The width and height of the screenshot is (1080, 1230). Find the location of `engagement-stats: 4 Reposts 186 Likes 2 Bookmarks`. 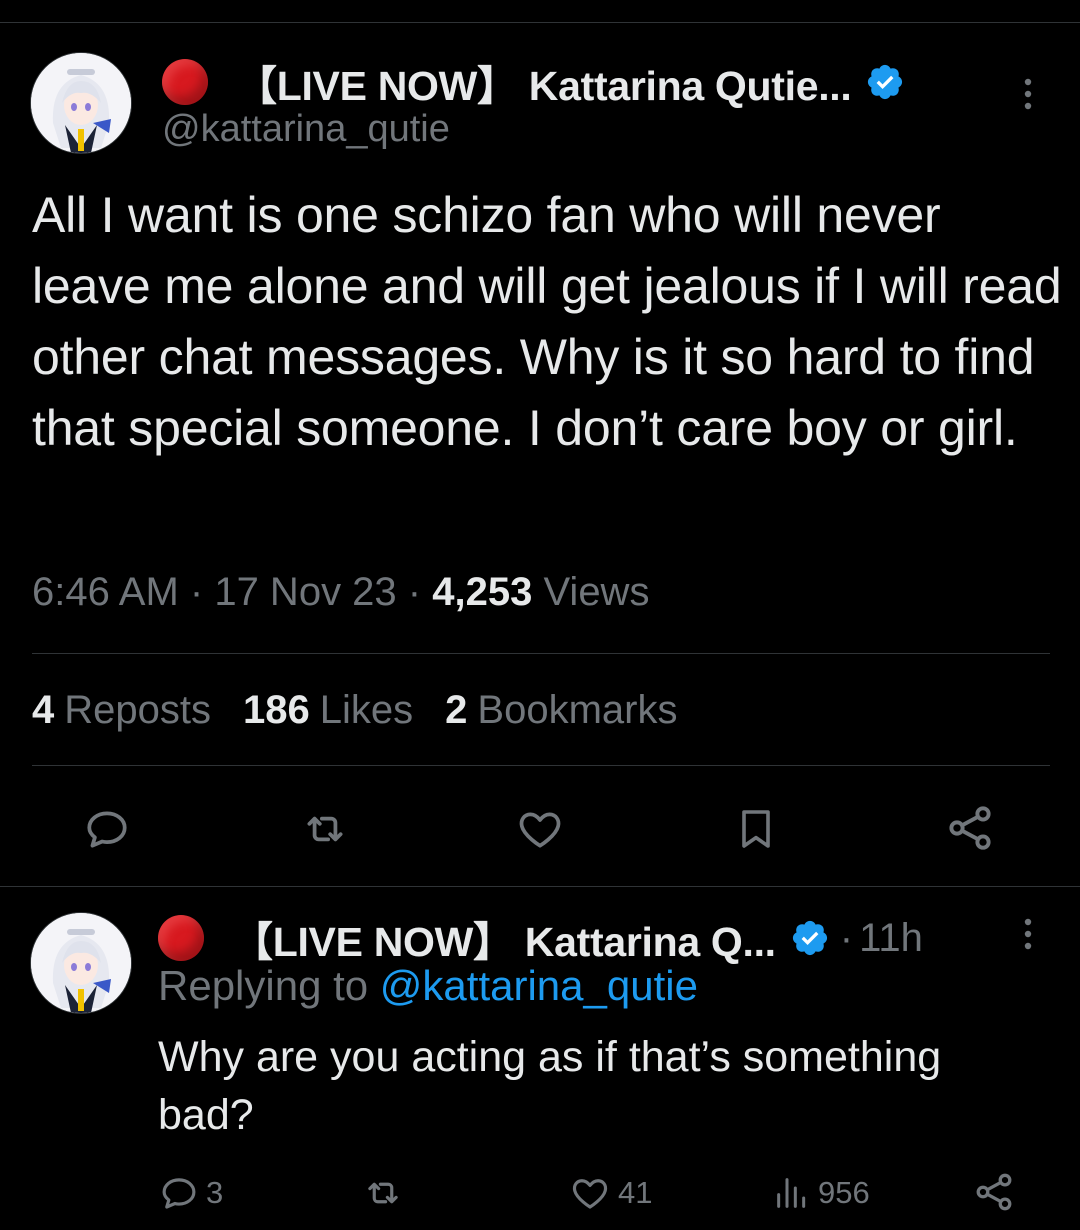

engagement-stats: 4 Reposts 186 Likes 2 Bookmarks is located at coordinates (354, 710).